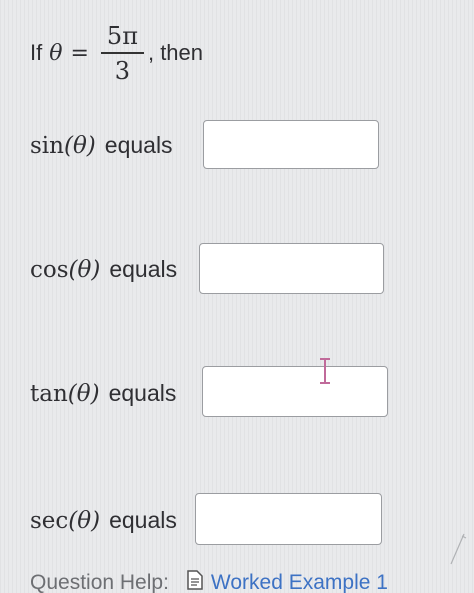 The image size is (474, 593). Describe the element at coordinates (295, 391) in the screenshot. I see `tan-answer-input` at that location.